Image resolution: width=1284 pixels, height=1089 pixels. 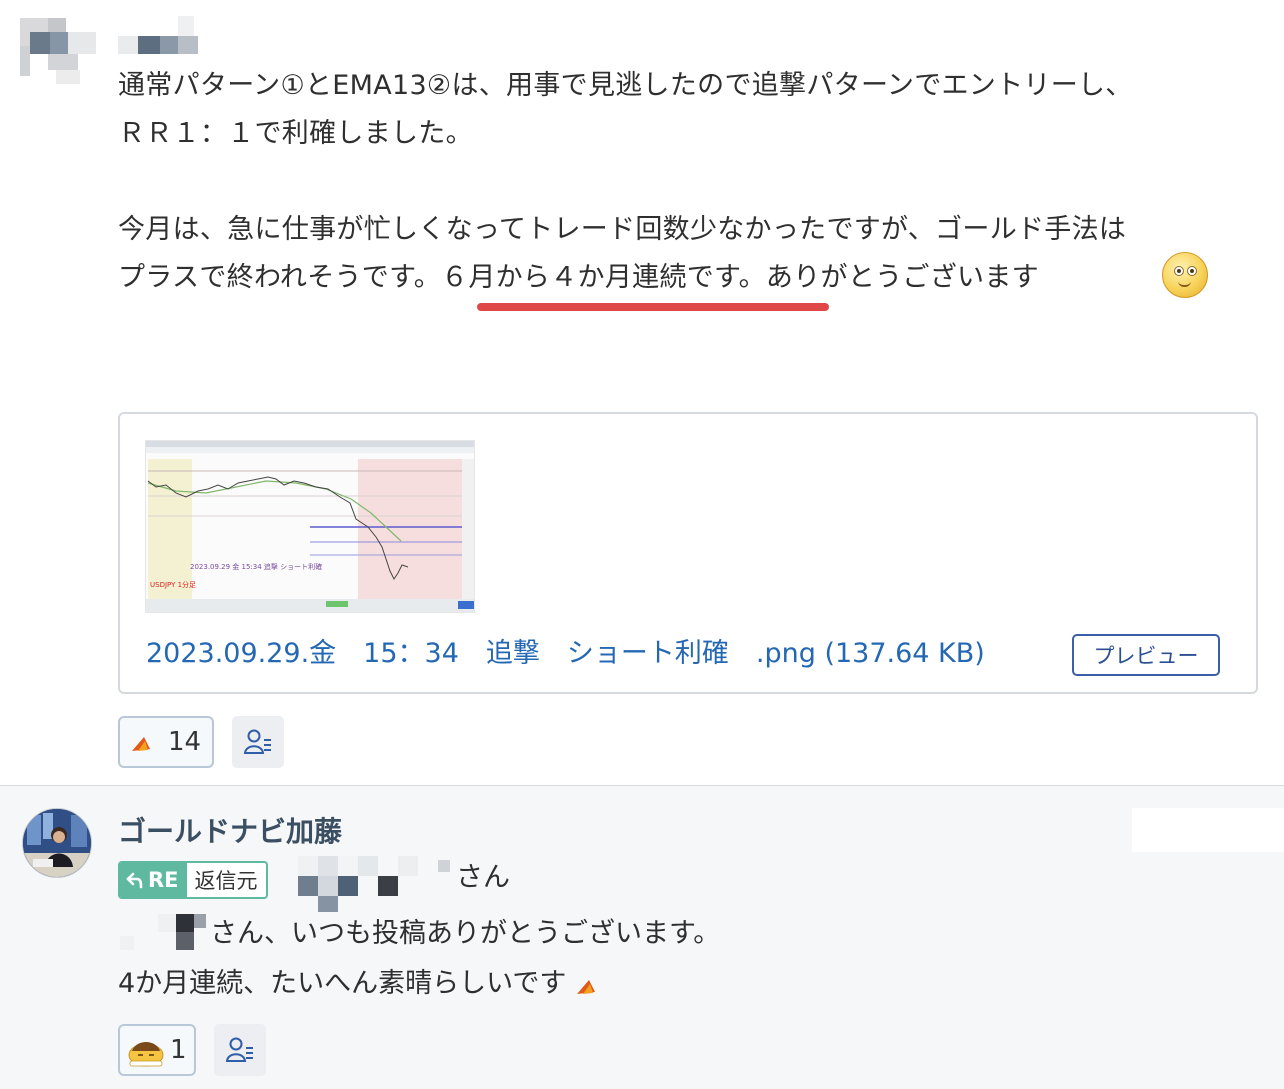 What do you see at coordinates (483, 877) in the screenshot?
I see `addressee-suffix: さん` at bounding box center [483, 877].